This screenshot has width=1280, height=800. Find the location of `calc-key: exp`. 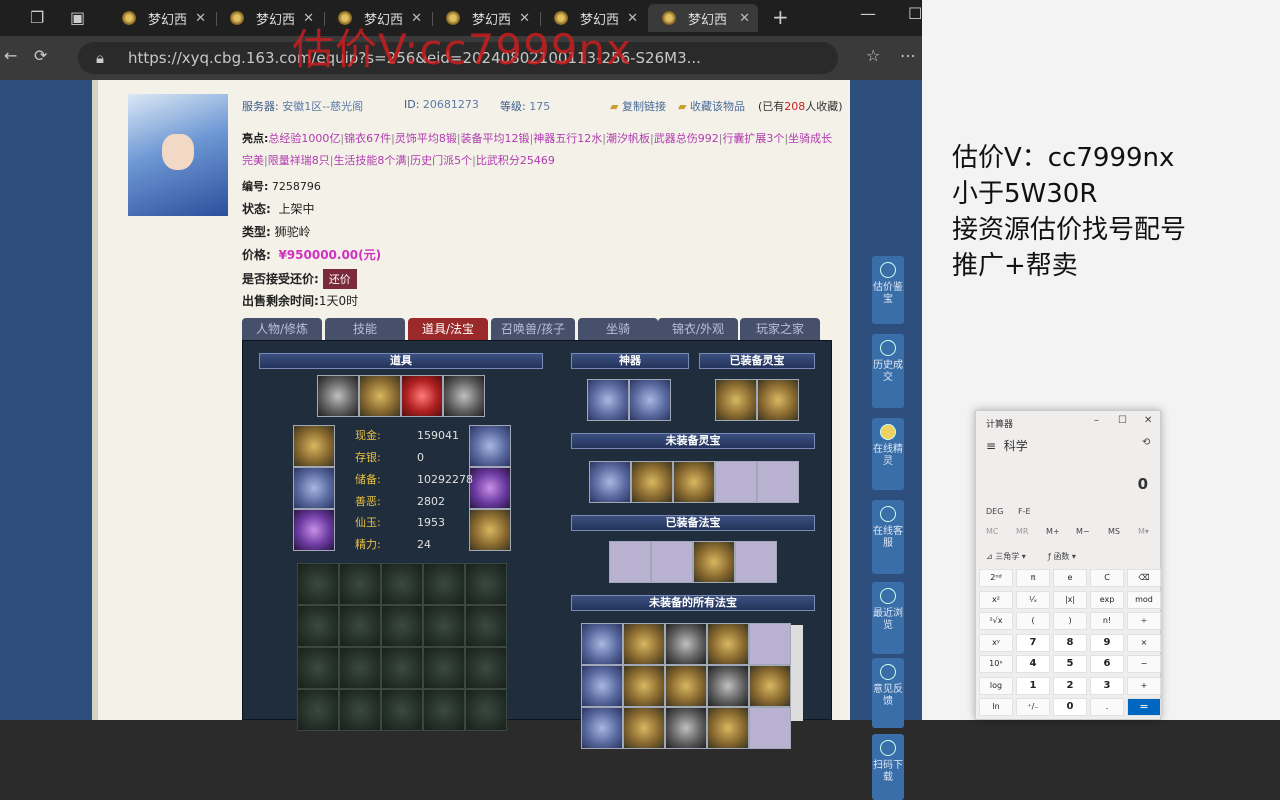

calc-key: exp is located at coordinates (1107, 599).